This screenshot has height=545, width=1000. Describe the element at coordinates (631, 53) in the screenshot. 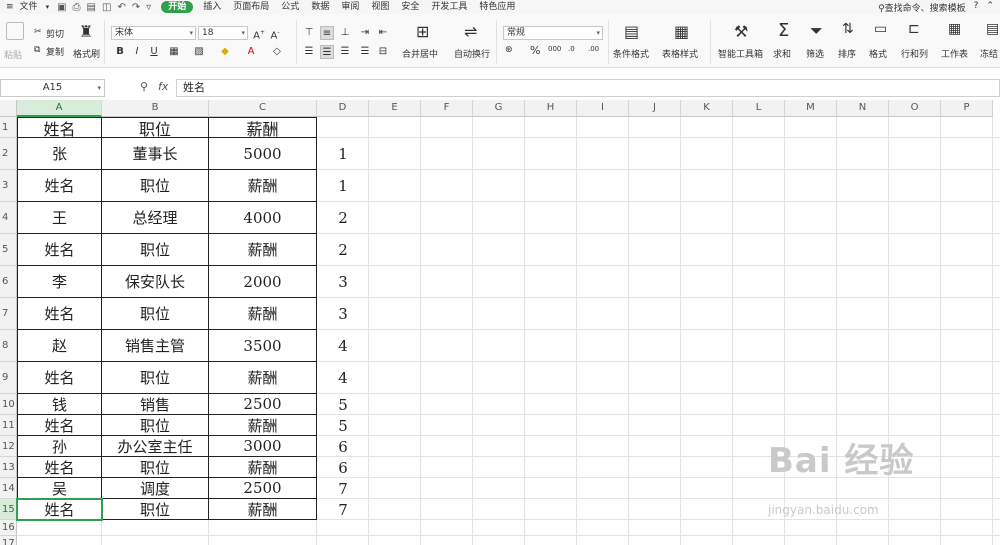

I see `cond-format-button: 条件格式` at that location.